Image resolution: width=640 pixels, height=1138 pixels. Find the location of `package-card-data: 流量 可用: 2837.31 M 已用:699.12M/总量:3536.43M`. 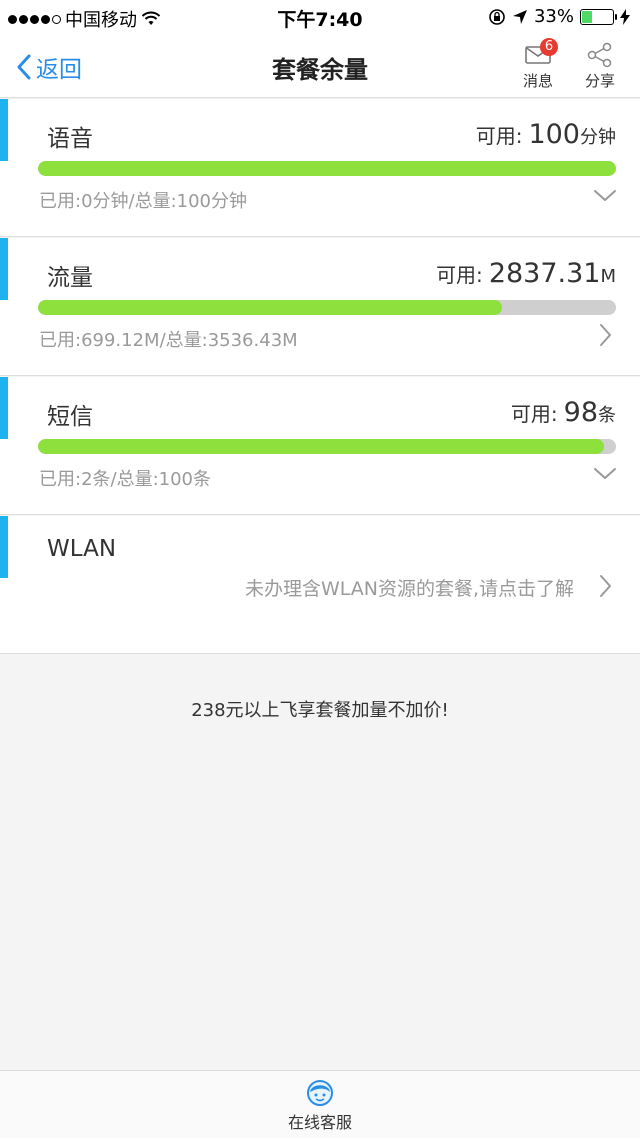

package-card-data: 流量 可用: 2837.31 M 已用:699.12M/总量:3536.43M is located at coordinates (320, 307).